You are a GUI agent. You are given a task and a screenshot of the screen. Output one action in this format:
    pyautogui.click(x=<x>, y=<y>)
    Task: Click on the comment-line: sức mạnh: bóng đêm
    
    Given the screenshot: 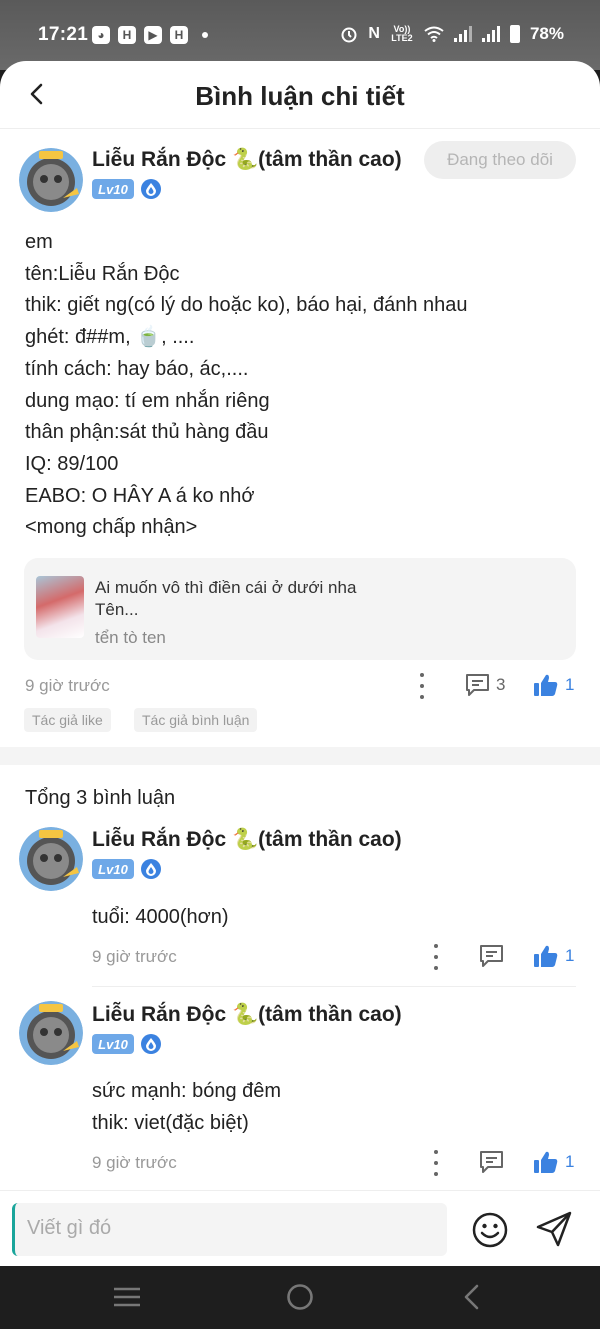 What is the action you would take?
    pyautogui.click(x=187, y=1091)
    